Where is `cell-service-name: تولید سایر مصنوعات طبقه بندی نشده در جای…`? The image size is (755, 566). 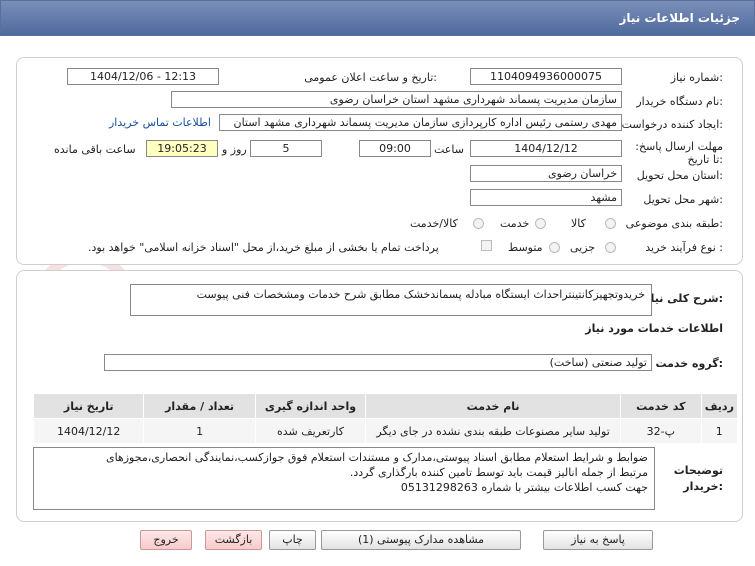
cell-service-name: تولید سایر مصنوعات طبقه بندی نشده در جای… is located at coordinates (493, 431).